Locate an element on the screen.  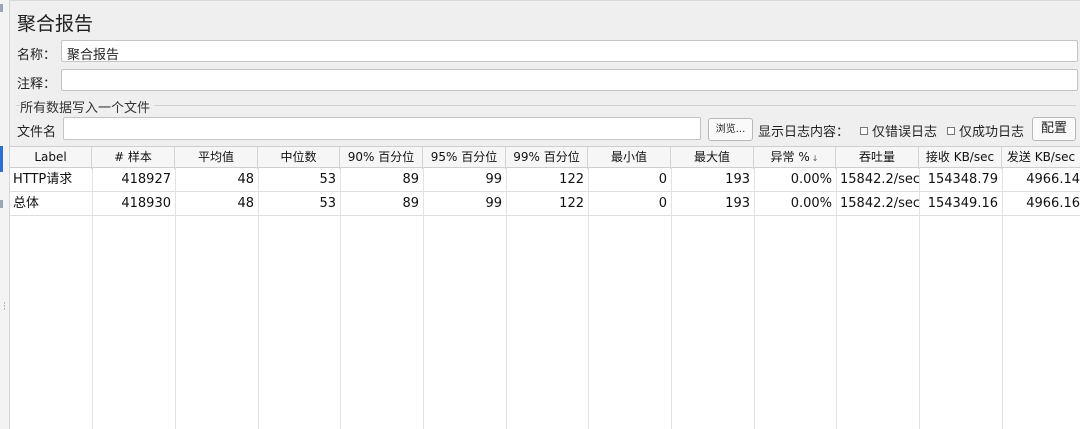
column-header-received: 接收 KB/sec is located at coordinates (960, 158).